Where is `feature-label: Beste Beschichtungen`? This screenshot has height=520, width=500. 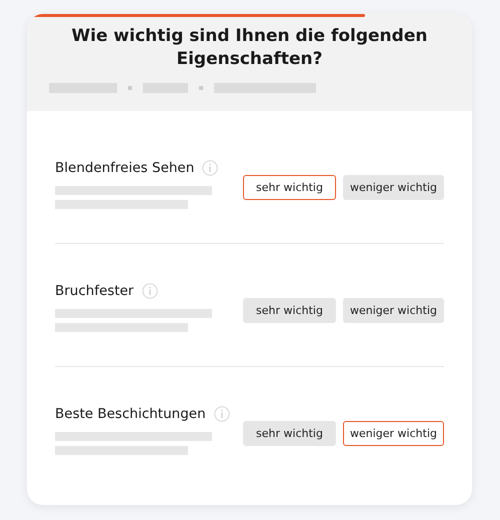 feature-label: Beste Beschichtungen is located at coordinates (130, 414).